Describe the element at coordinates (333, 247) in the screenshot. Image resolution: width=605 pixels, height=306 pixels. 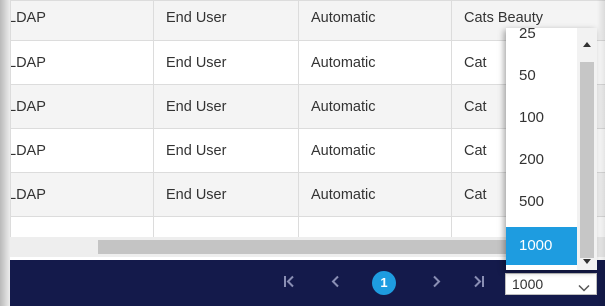
I see `horizontal-scrollbar-thumb` at that location.